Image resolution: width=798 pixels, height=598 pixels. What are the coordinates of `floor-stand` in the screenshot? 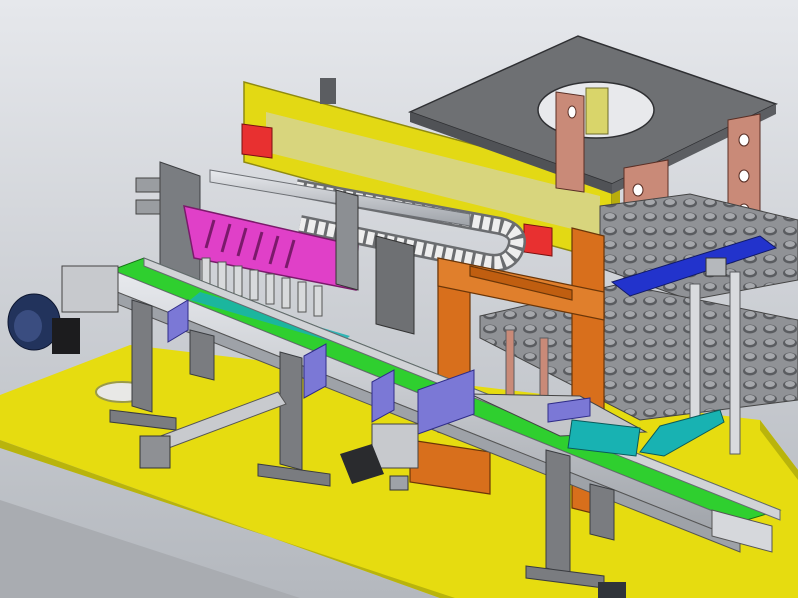 It's located at (612, 590).